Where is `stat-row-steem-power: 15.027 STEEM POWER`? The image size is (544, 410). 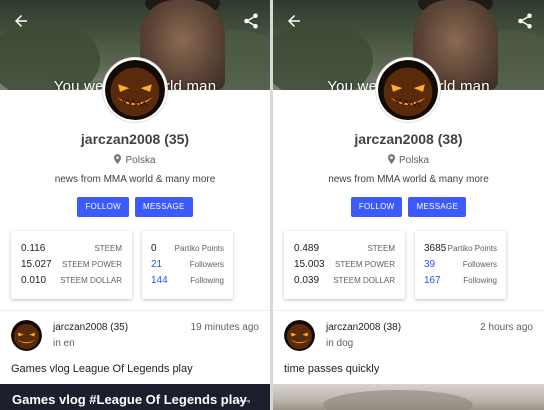 stat-row-steem-power: 15.027 STEEM POWER is located at coordinates (71, 266).